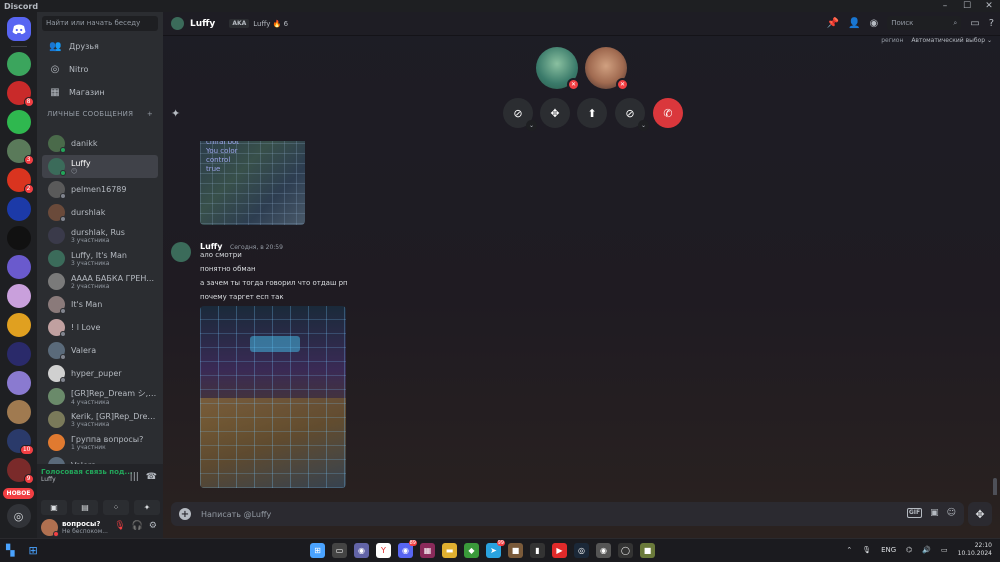 This screenshot has width=1000, height=562. Describe the element at coordinates (273, 397) in the screenshot. I see `message-image` at that location.